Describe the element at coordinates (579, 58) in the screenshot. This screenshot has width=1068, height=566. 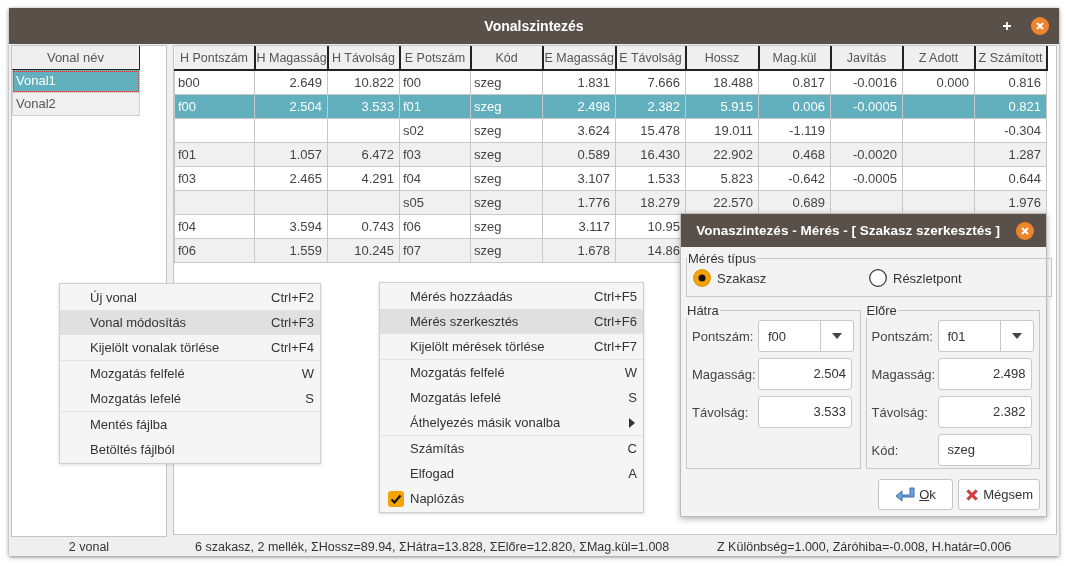
I see `column-header: E Magasság` at that location.